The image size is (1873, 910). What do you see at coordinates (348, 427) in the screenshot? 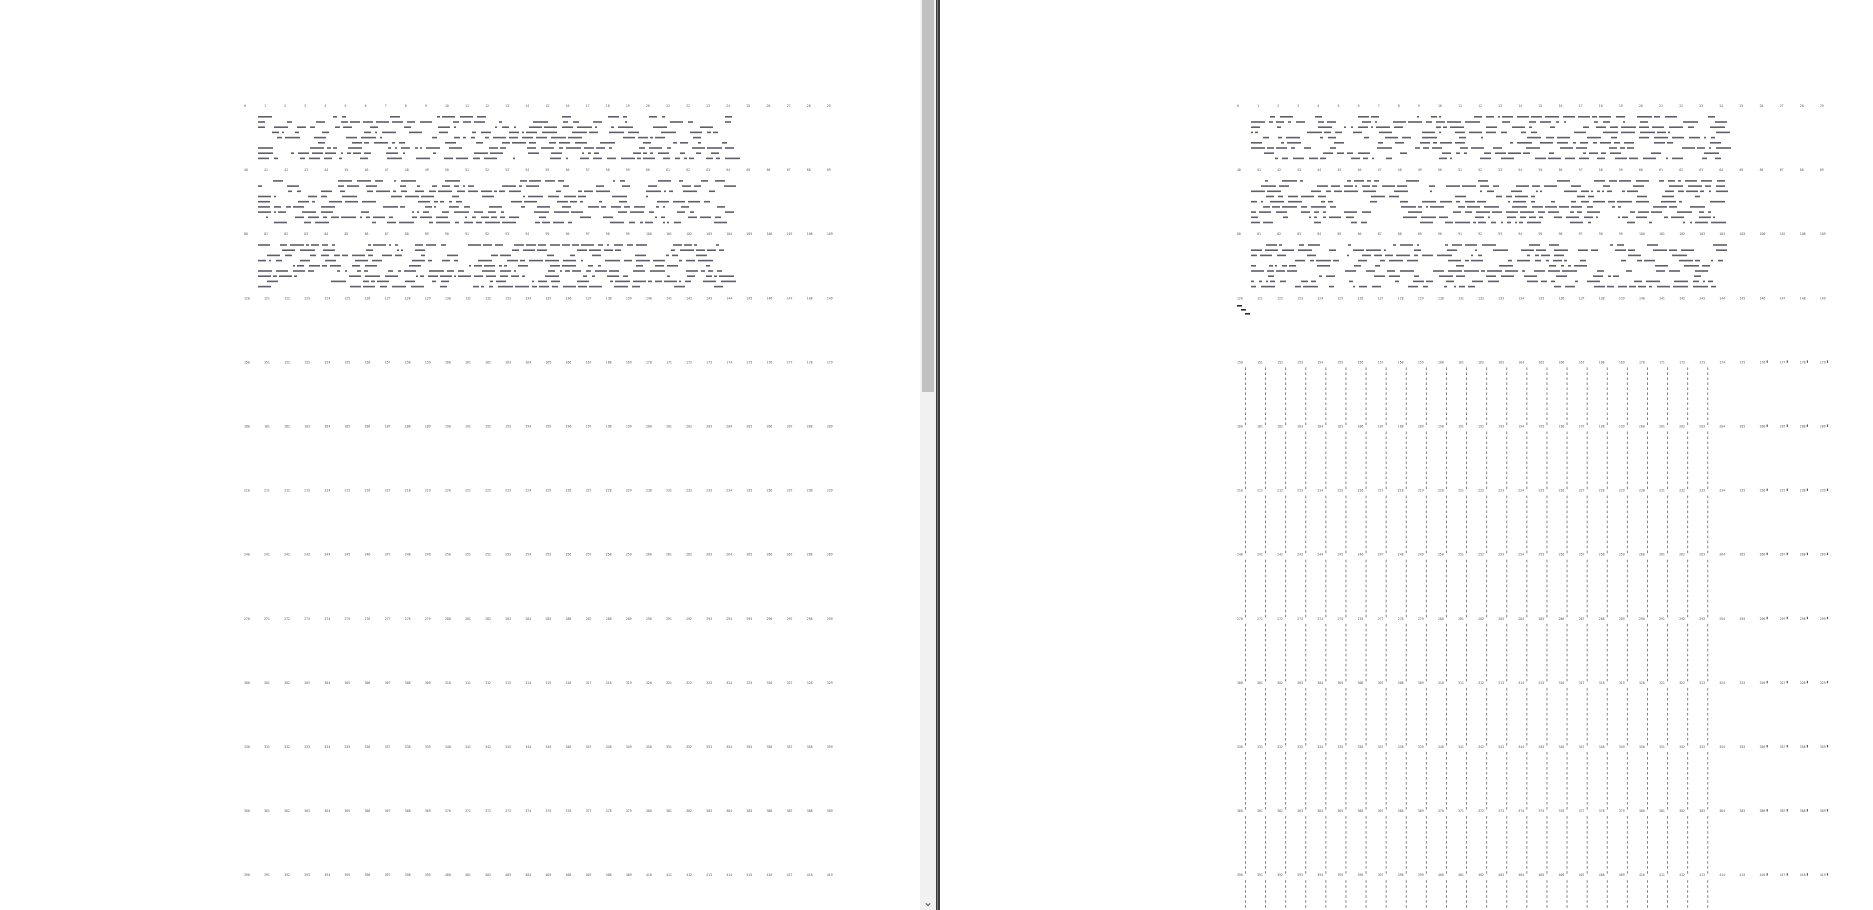
I see `grid-number: 185` at bounding box center [348, 427].